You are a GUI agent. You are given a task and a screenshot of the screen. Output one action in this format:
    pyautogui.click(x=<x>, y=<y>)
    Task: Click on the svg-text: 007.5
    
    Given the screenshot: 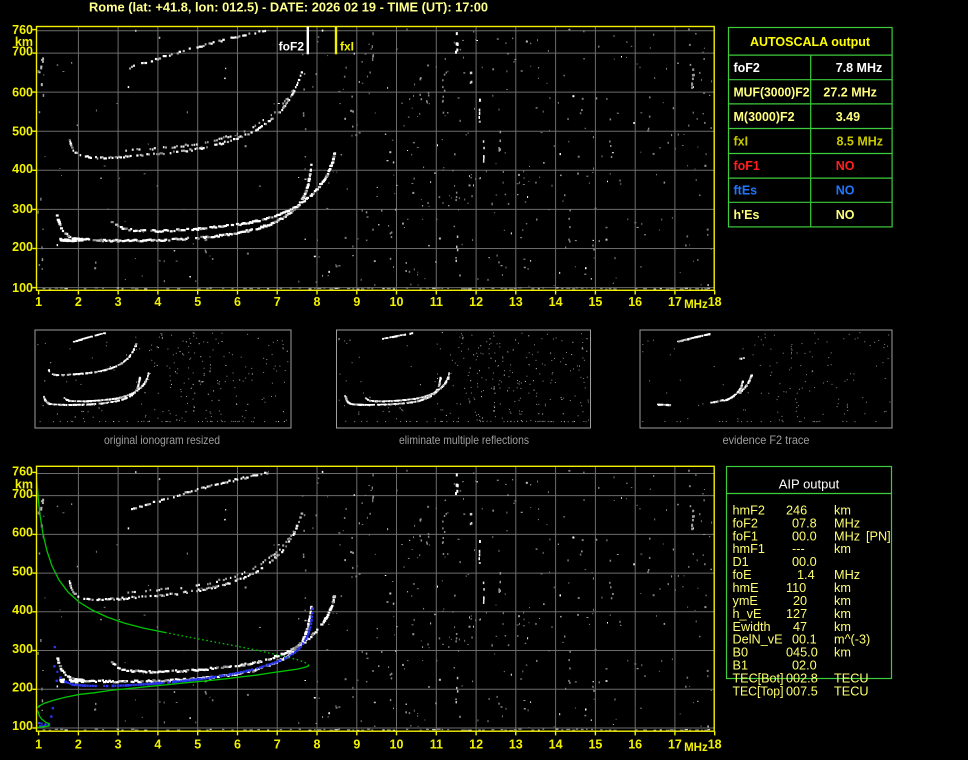 What is the action you would take?
    pyautogui.click(x=802, y=691)
    